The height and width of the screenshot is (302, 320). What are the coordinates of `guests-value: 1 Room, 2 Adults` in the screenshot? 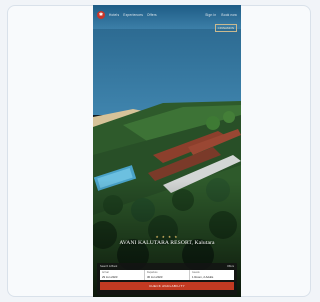 It's located at (203, 277).